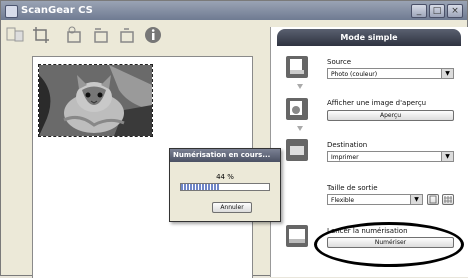 Image resolution: width=468 pixels, height=278 pixels. I want to click on progress-dialog: Numérisation en cours... 44 % Annuler, so click(225, 185).